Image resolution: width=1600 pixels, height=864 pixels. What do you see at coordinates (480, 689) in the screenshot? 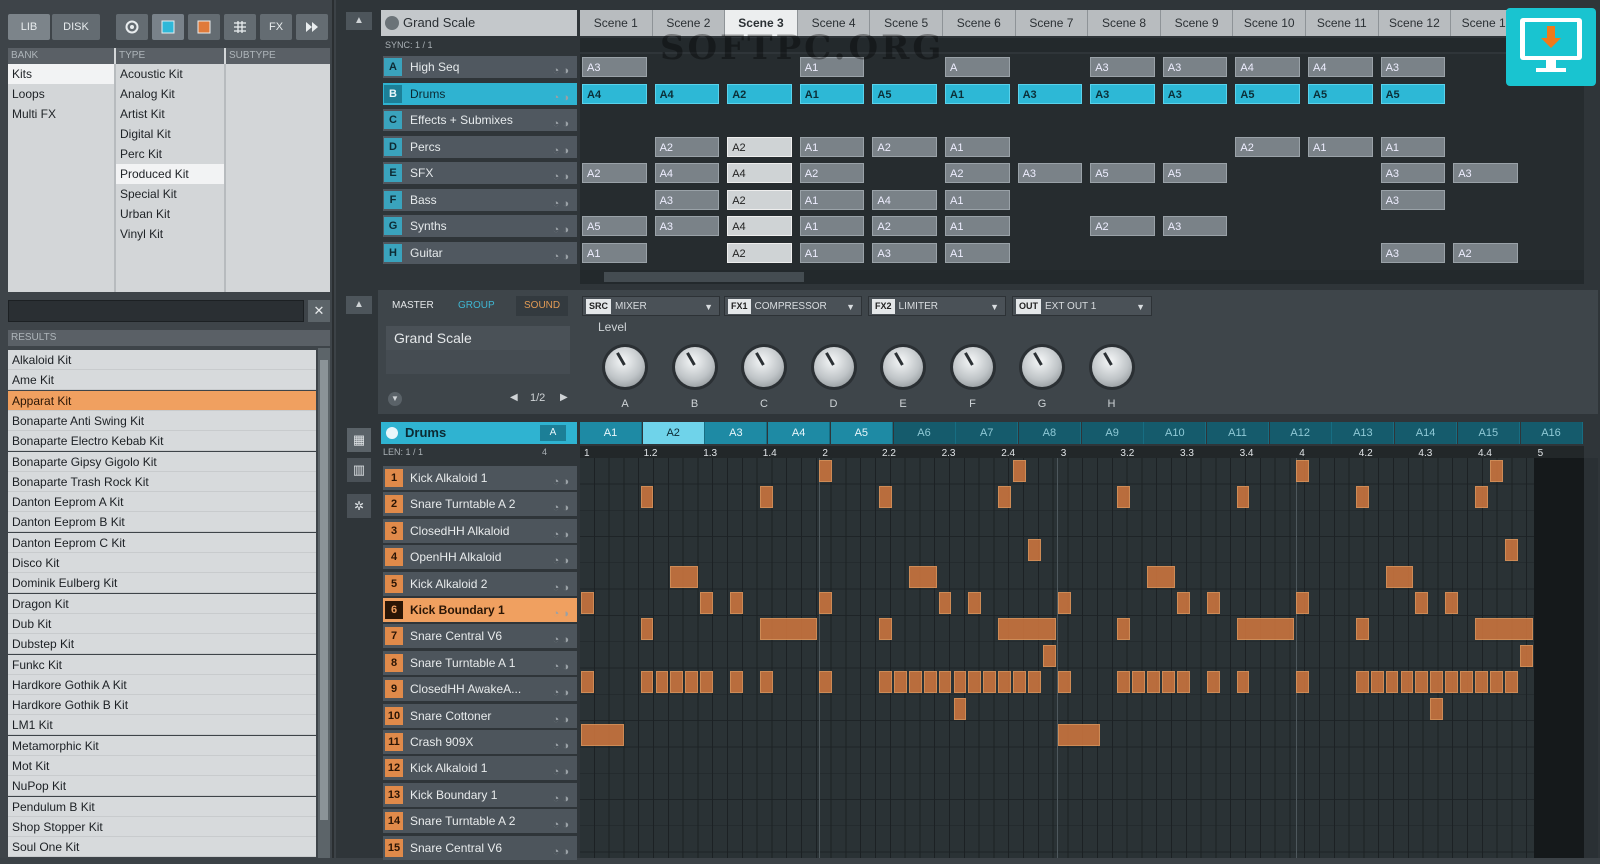
I see `sound-row: 9 ClosedHH AwakeA... ◔ ◑` at bounding box center [480, 689].